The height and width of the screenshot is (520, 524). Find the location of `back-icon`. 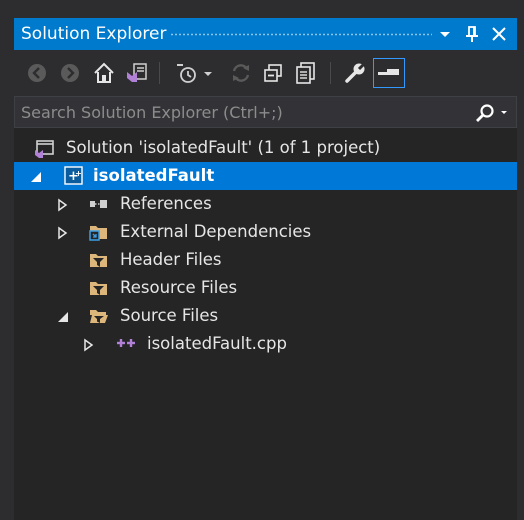

back-icon is located at coordinates (37, 73).